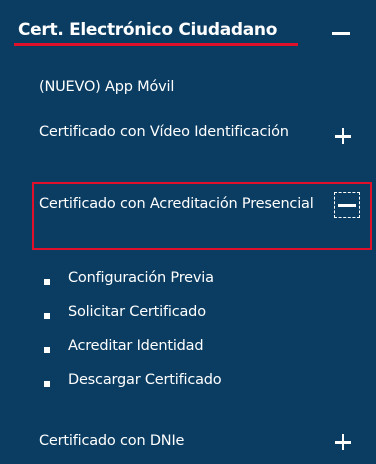 This screenshot has width=376, height=464. What do you see at coordinates (145, 380) in the screenshot?
I see `submenu-item-label: Descargar Certificado` at bounding box center [145, 380].